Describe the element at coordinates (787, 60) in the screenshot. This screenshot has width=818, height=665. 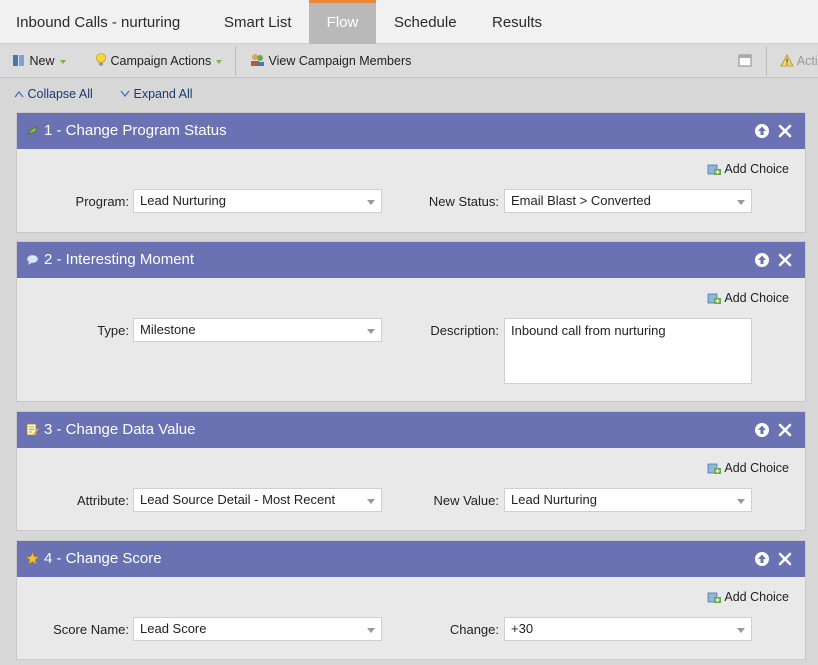
I see `warning-icon` at that location.